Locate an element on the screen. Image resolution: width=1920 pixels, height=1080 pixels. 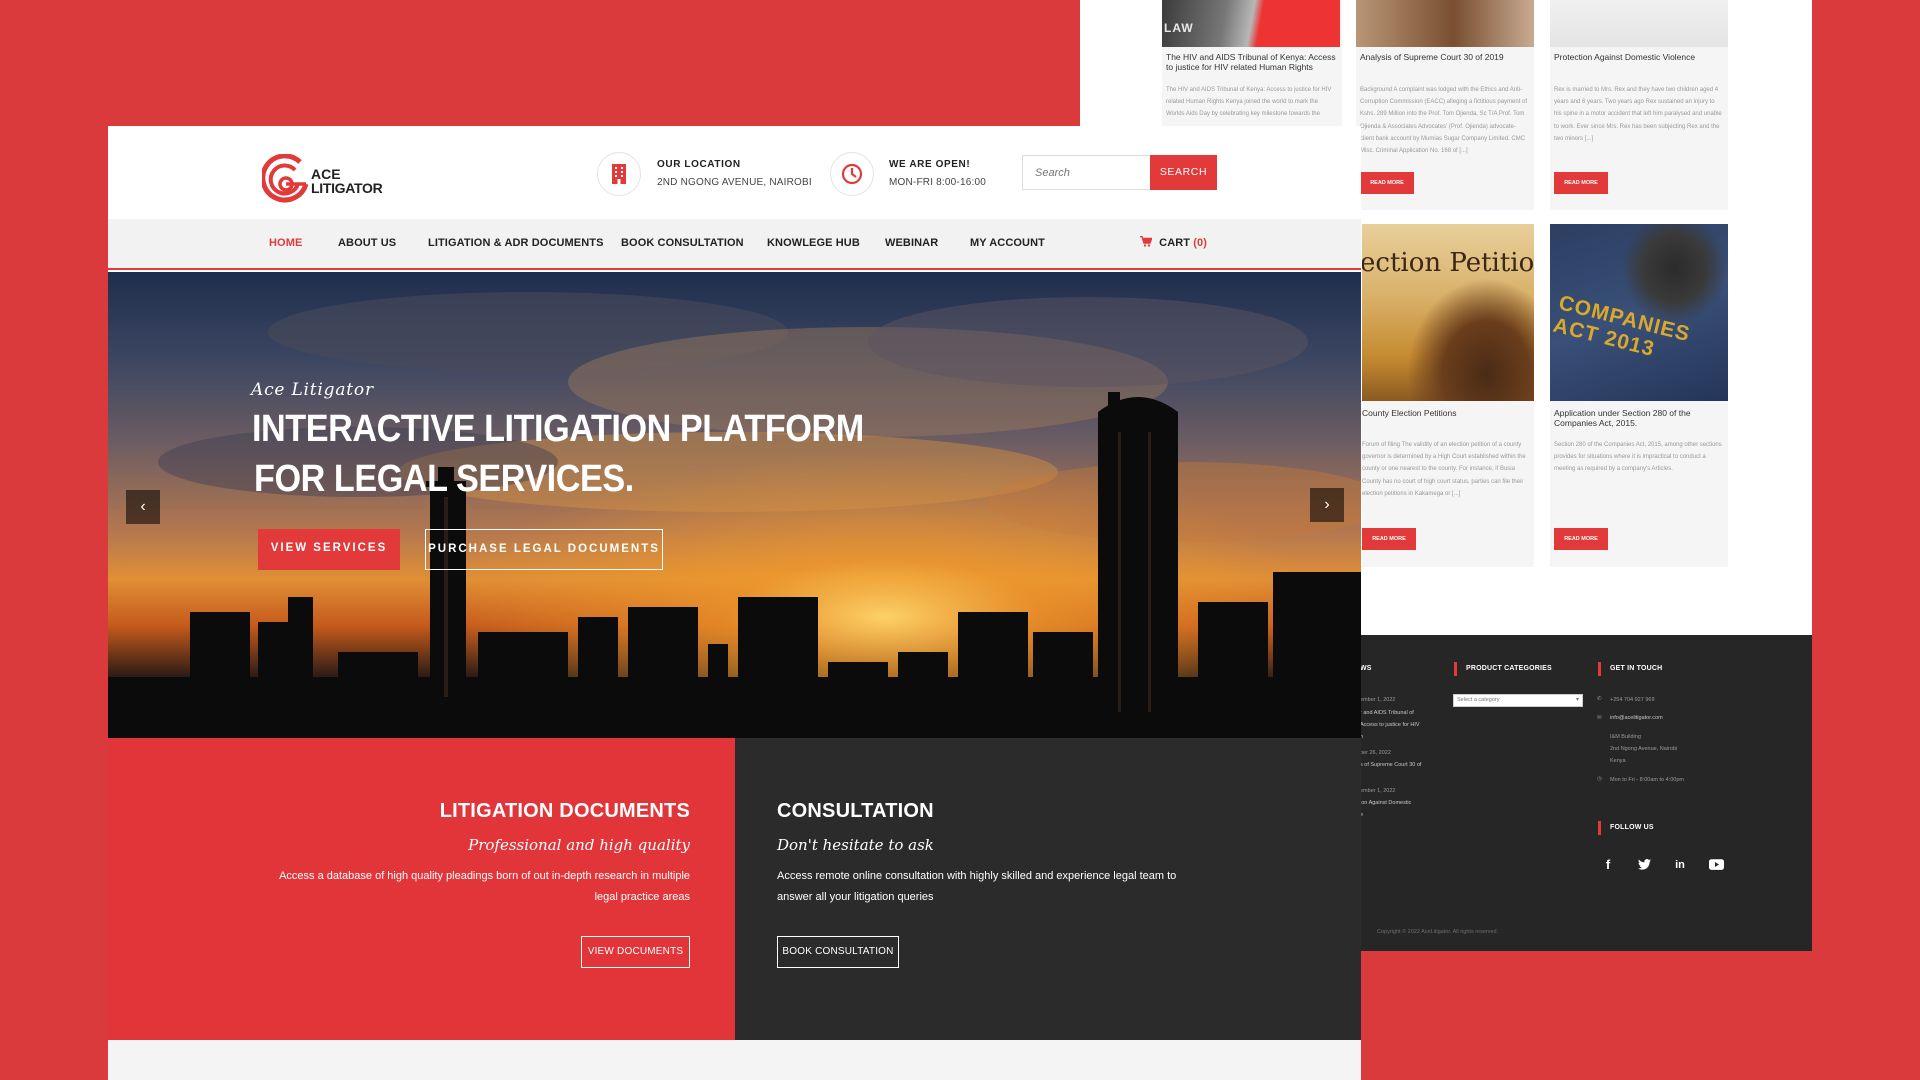
footer-news-item: s of Supreme Court 30 of is located at coordinates (1390, 765).